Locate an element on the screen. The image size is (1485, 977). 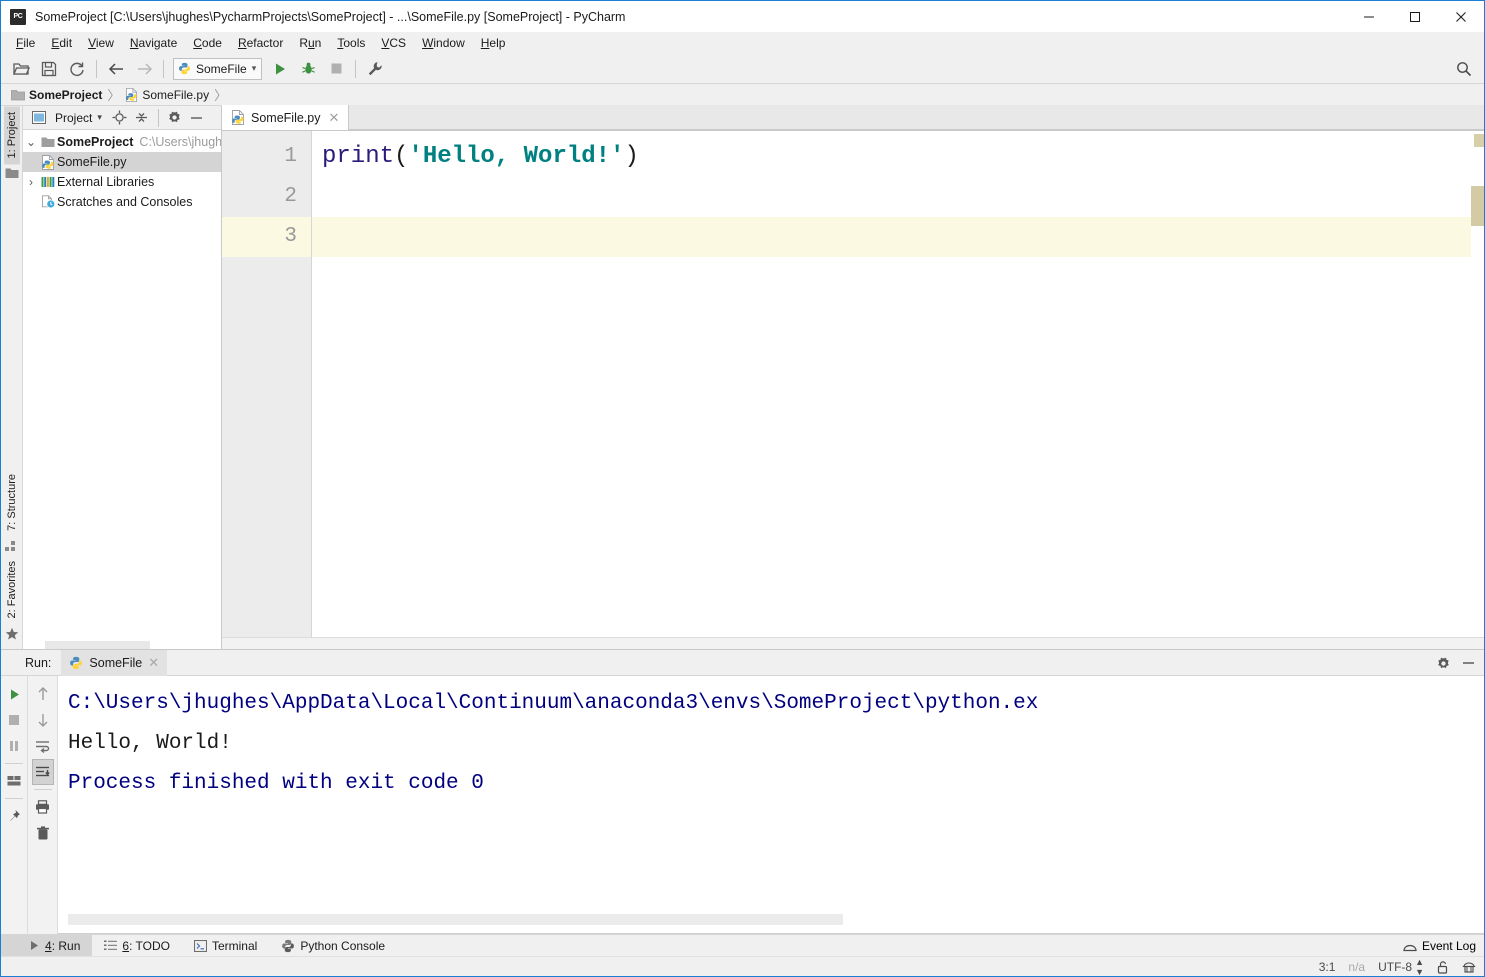
menu-code: Code is located at coordinates (207, 43).